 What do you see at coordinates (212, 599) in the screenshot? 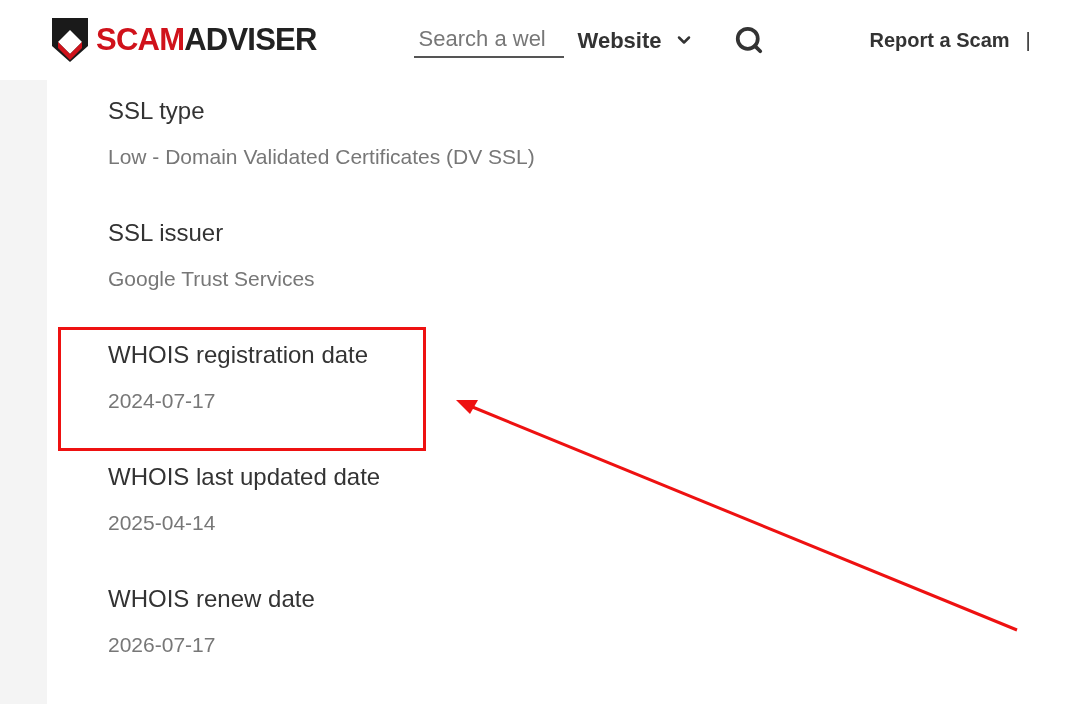
I see `detail-label: WHOIS renew date` at bounding box center [212, 599].